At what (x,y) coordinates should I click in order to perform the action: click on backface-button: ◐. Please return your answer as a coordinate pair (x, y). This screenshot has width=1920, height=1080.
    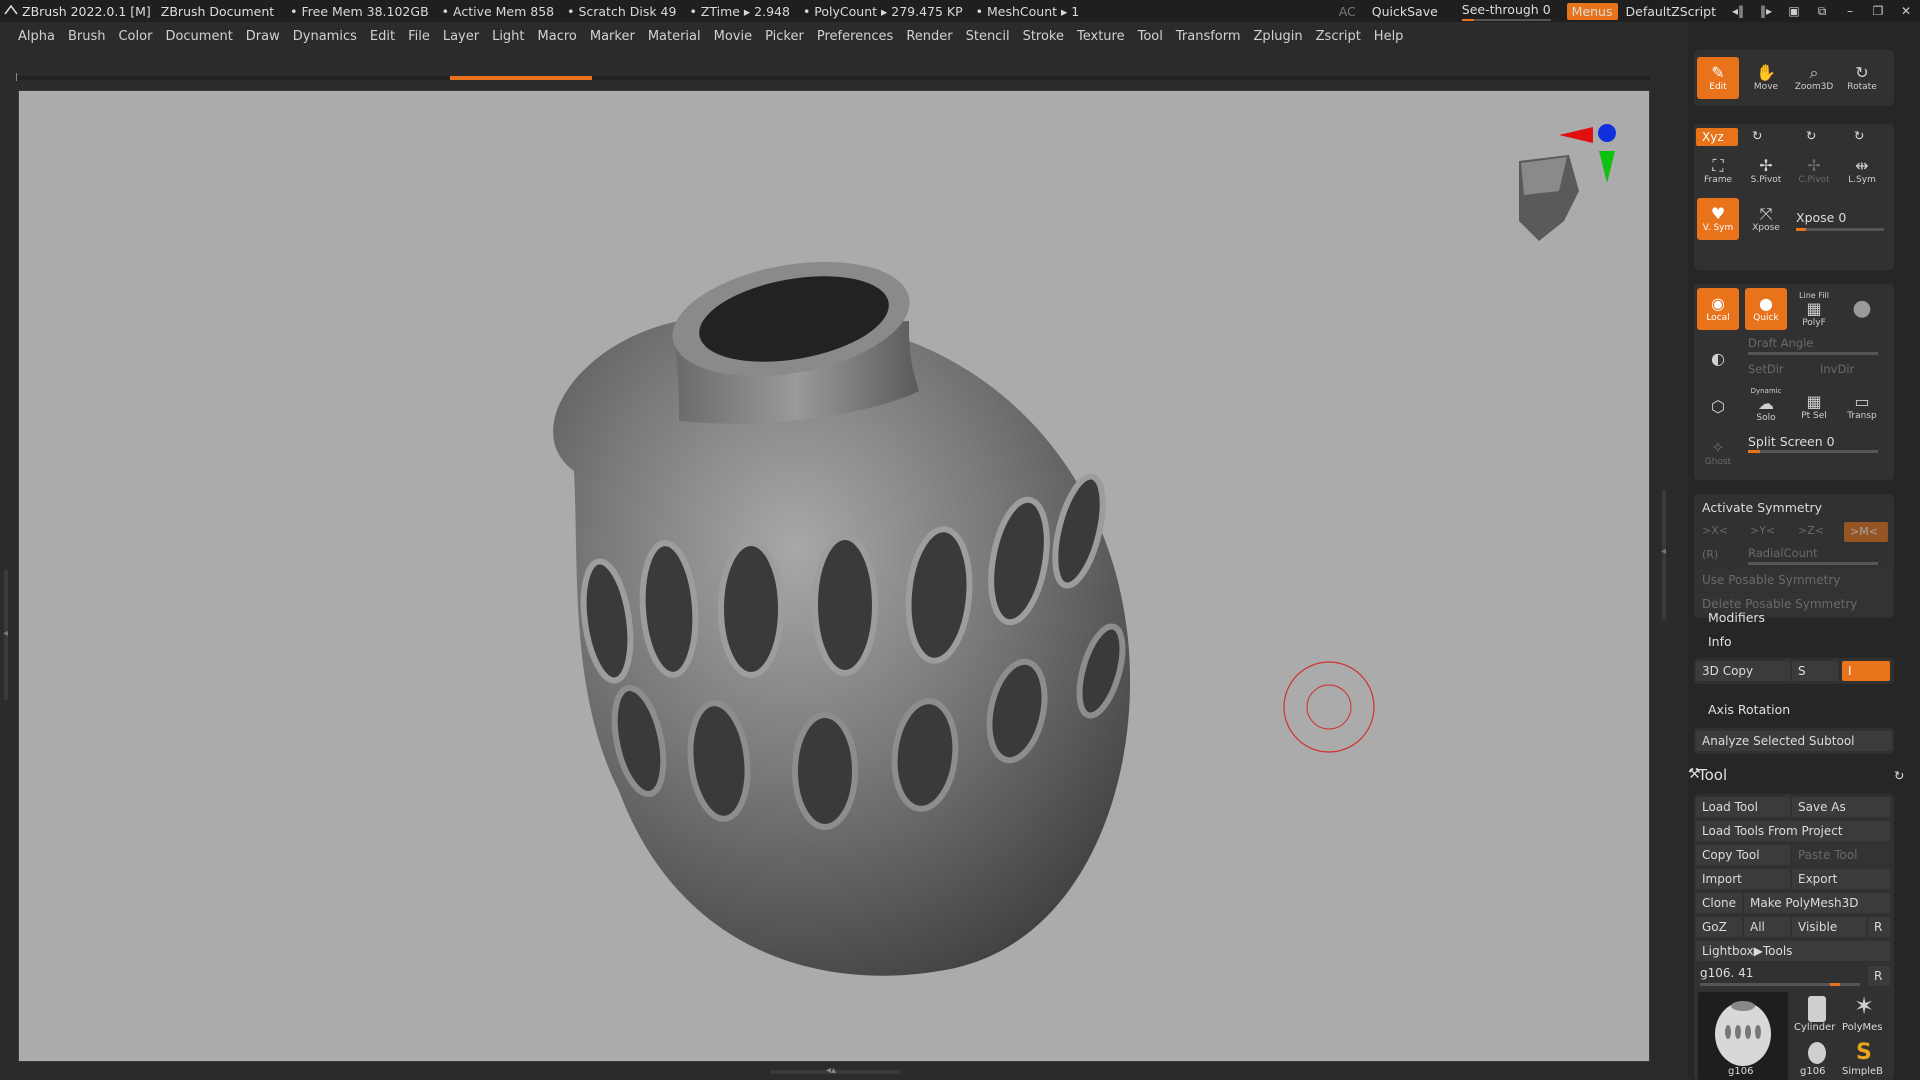
    Looking at the image, I should click on (1718, 359).